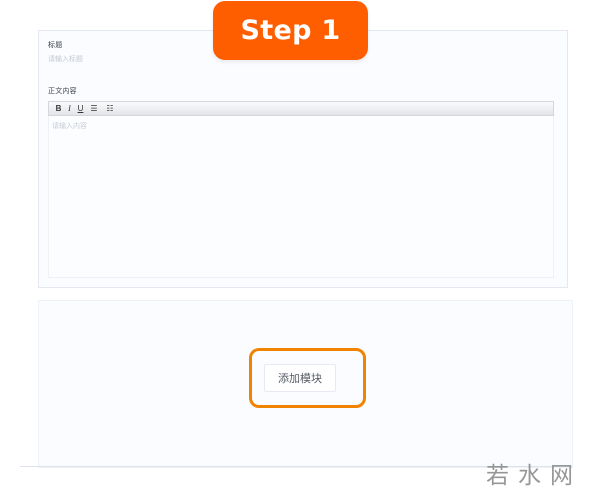  I want to click on content-placeholder: 请输入内容, so click(69, 126).